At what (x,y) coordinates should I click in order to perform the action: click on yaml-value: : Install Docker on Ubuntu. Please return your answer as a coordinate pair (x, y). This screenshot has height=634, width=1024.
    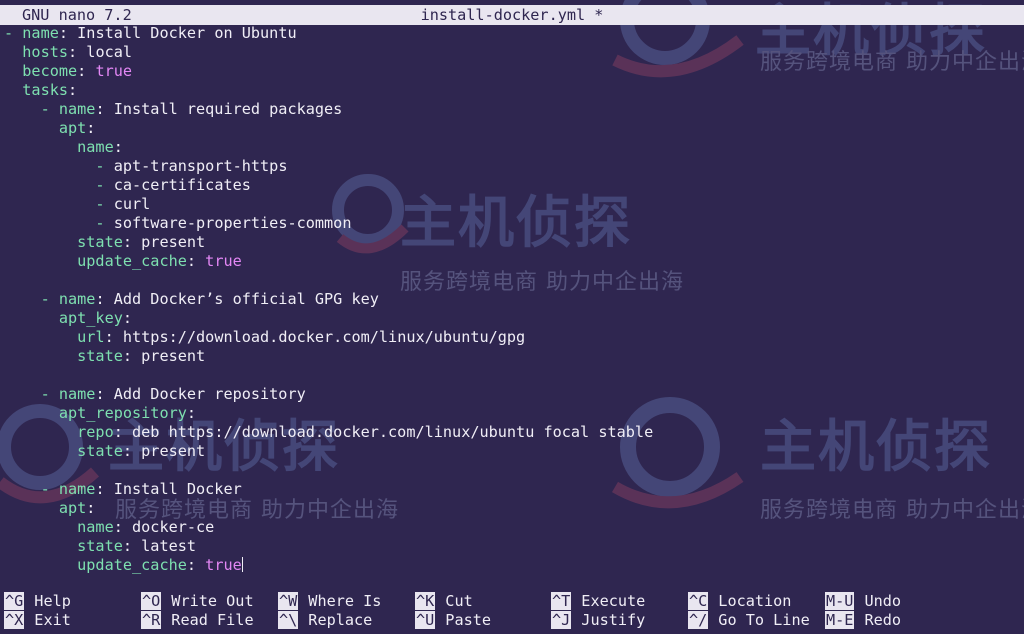
    Looking at the image, I should click on (177, 33).